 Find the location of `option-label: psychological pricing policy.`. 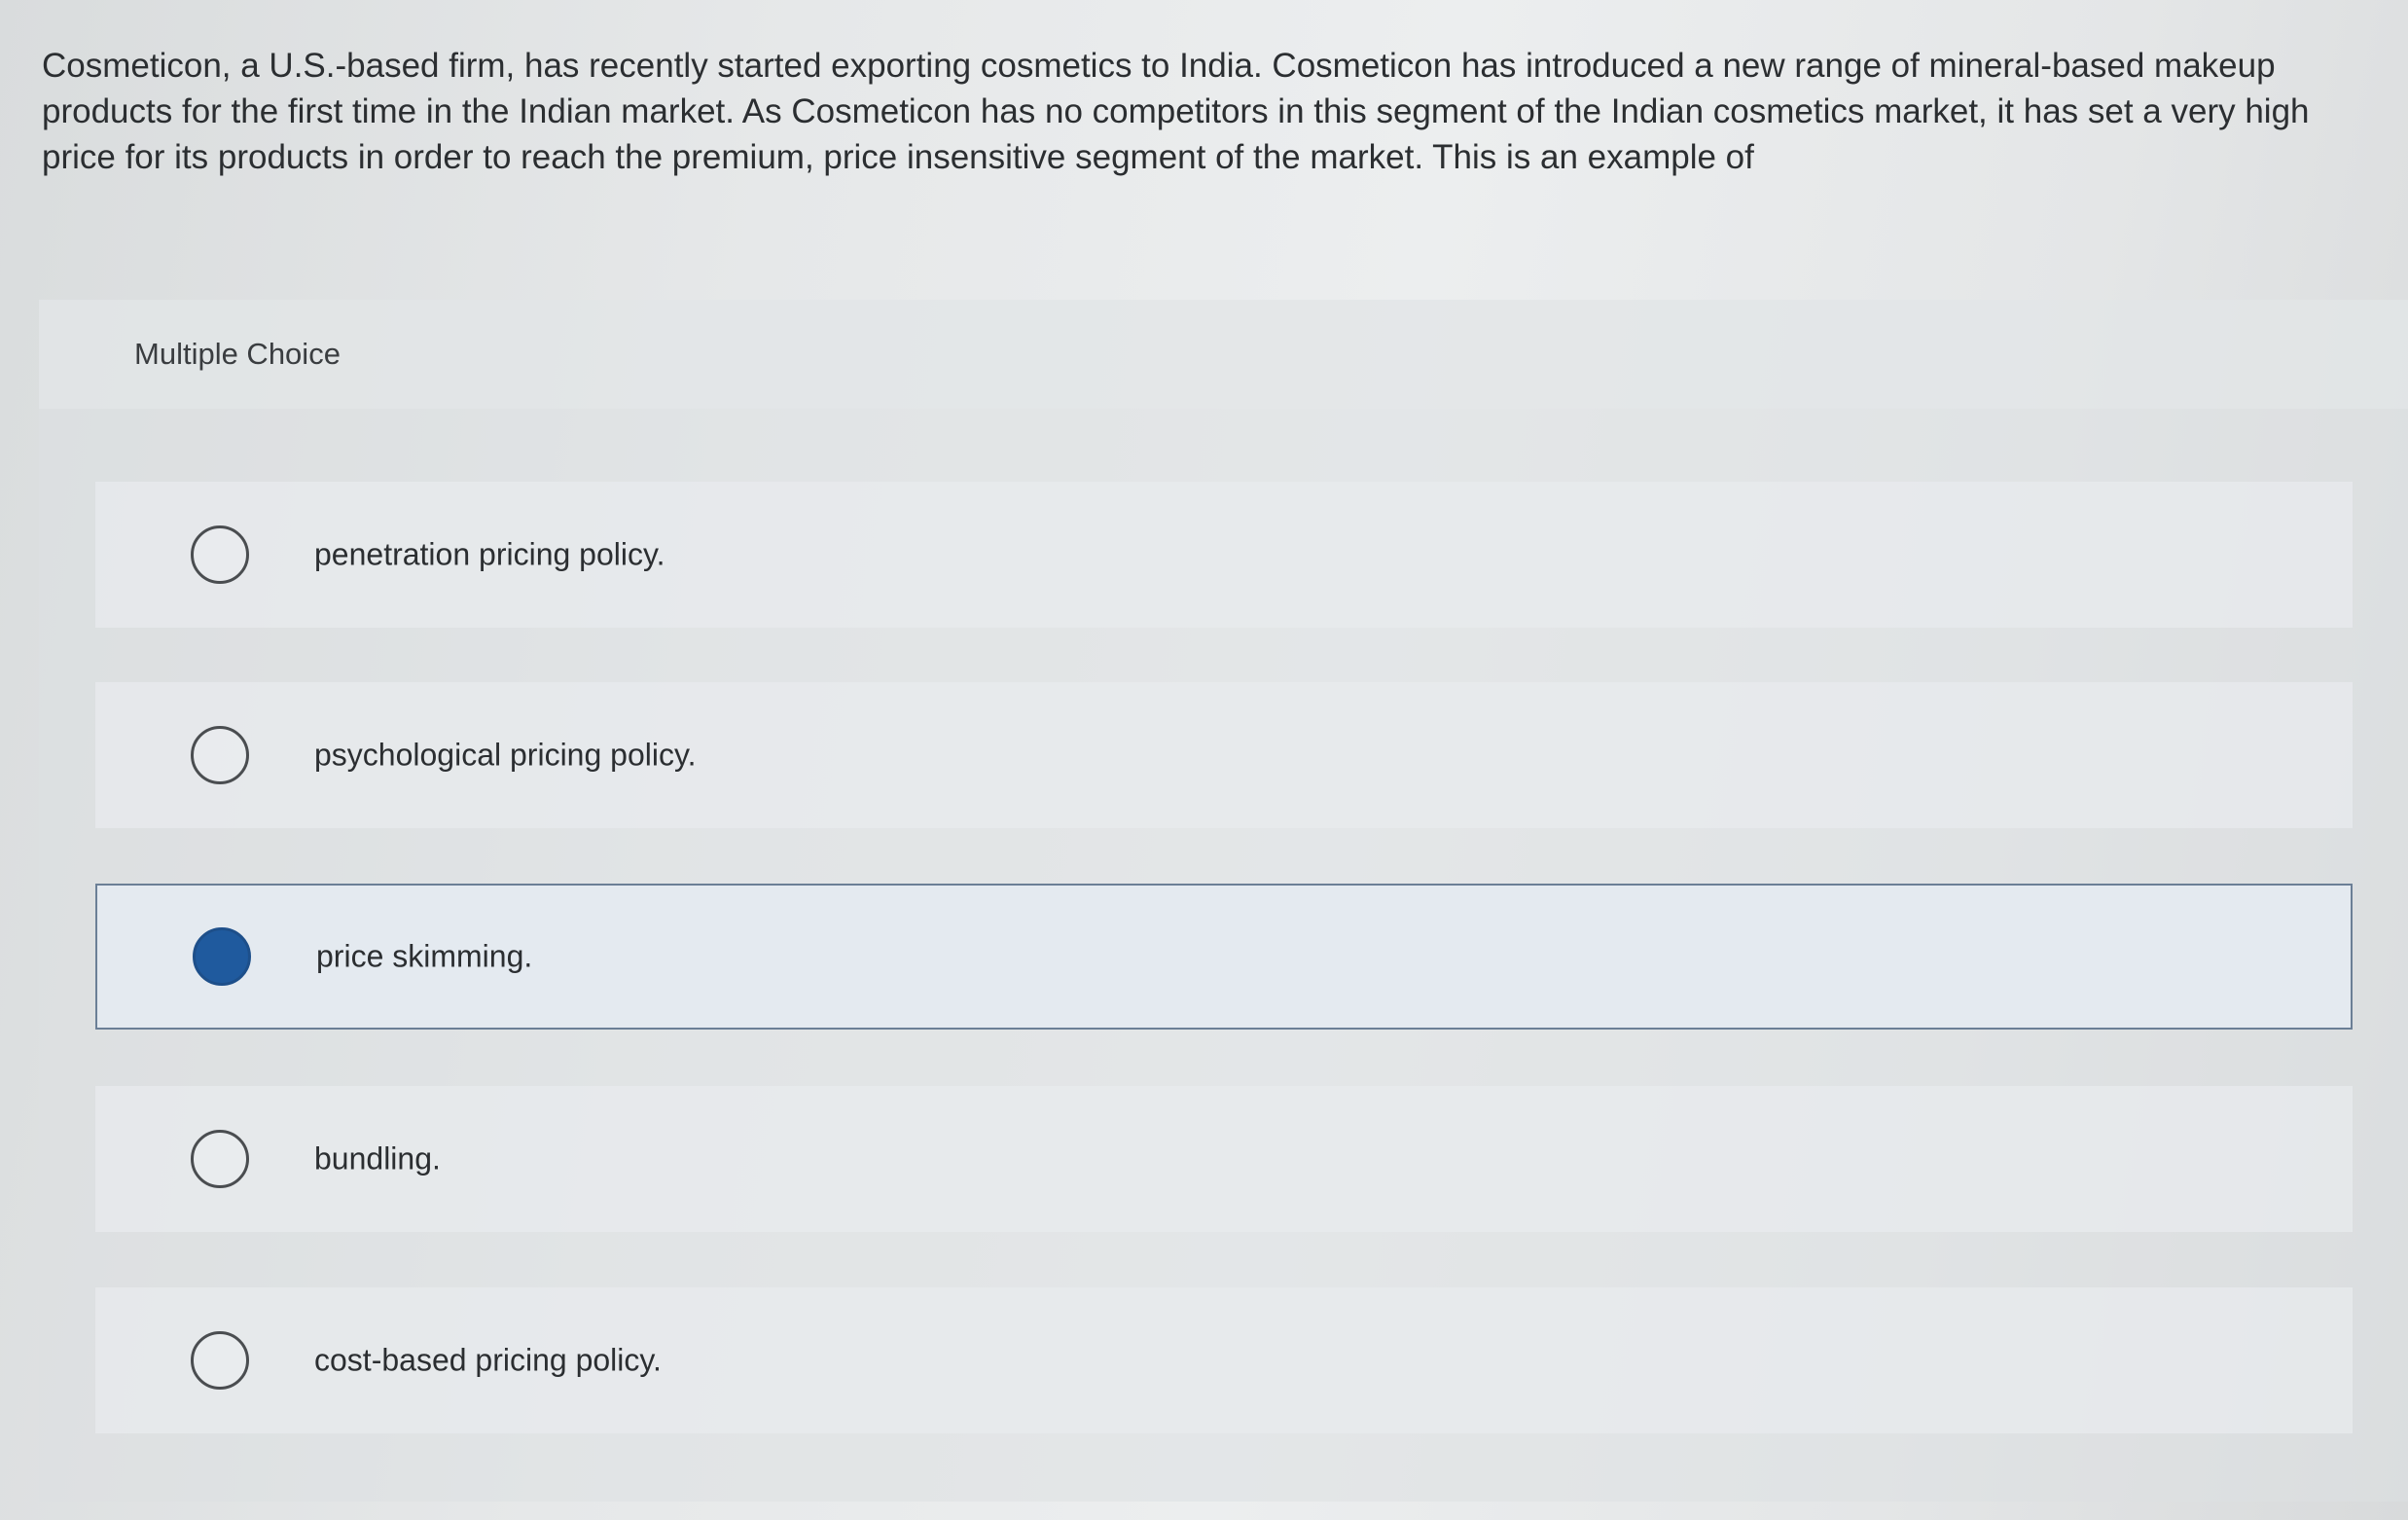

option-label: psychological pricing policy. is located at coordinates (505, 755).